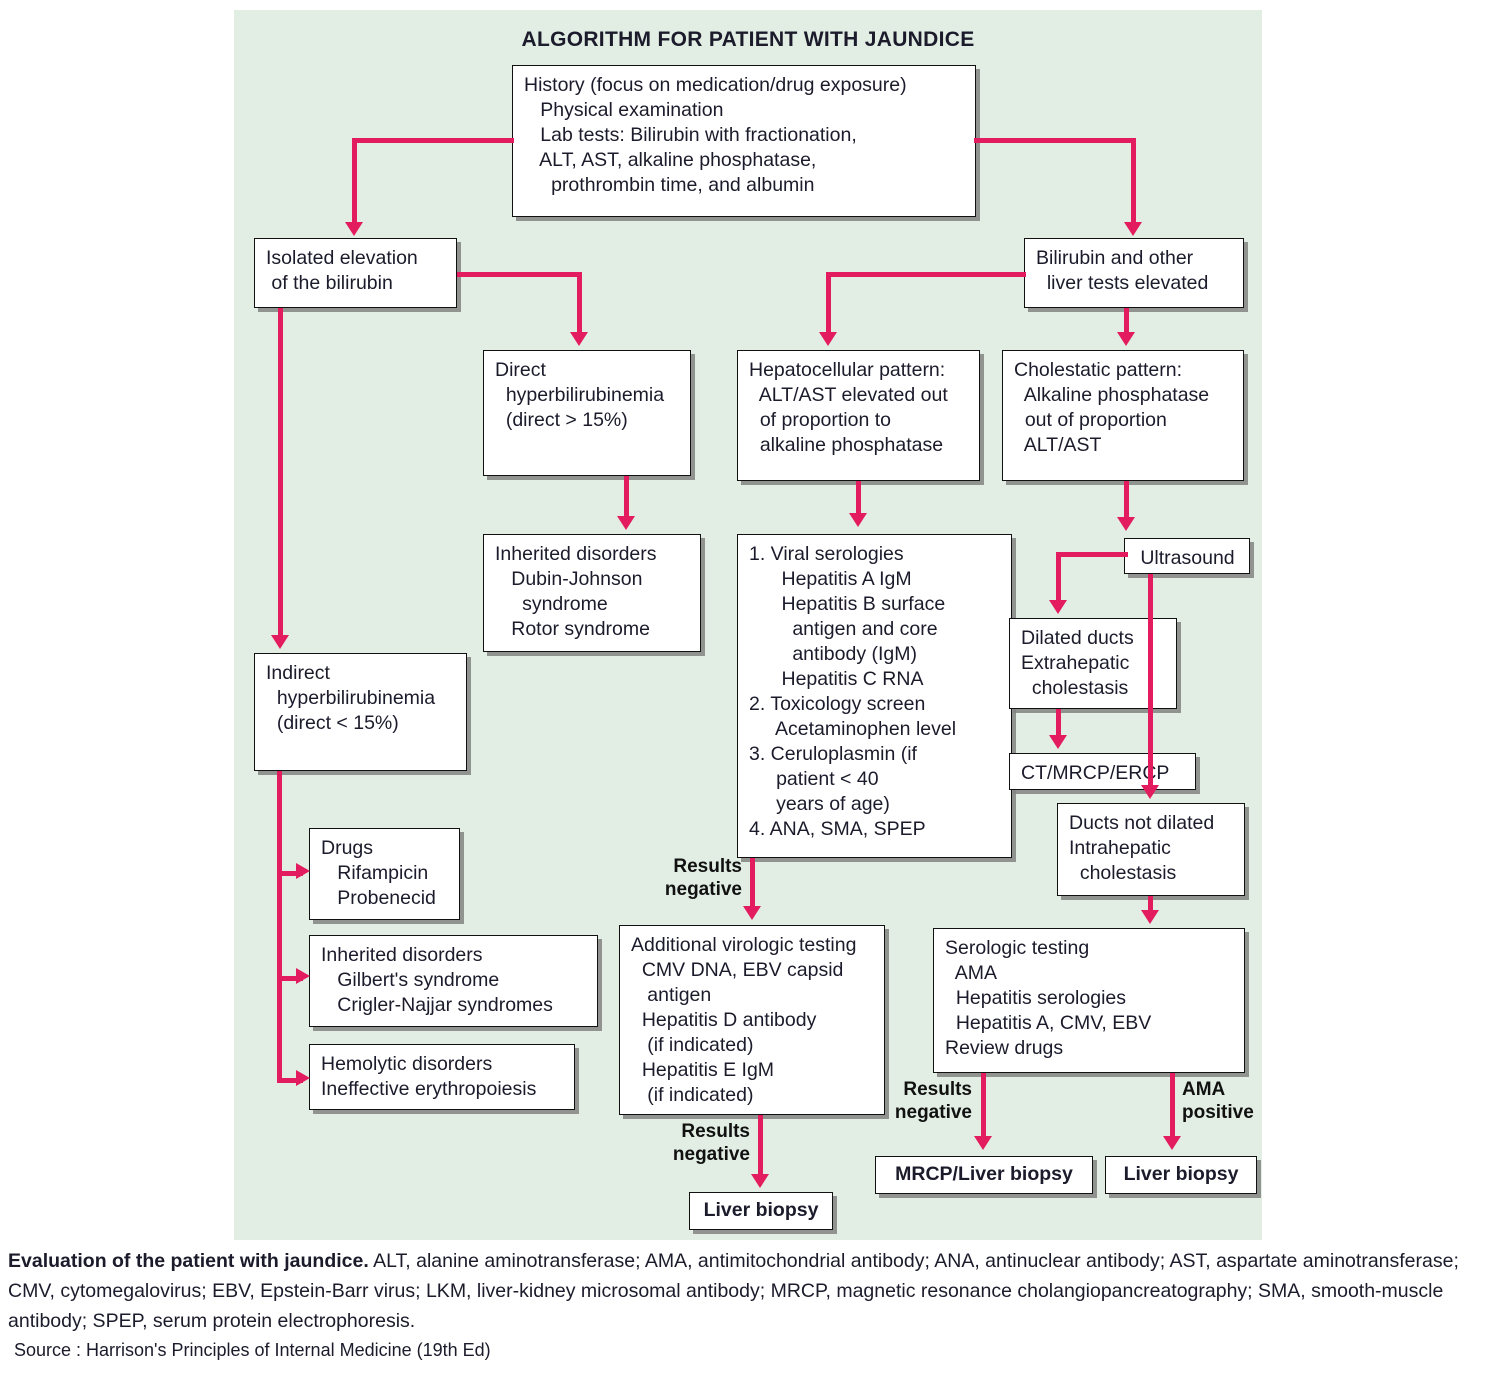 This screenshot has height=1381, width=1493. What do you see at coordinates (748, 39) in the screenshot?
I see `page-title: ALGORITHM FOR PATIENT WITH JAUNDICE` at bounding box center [748, 39].